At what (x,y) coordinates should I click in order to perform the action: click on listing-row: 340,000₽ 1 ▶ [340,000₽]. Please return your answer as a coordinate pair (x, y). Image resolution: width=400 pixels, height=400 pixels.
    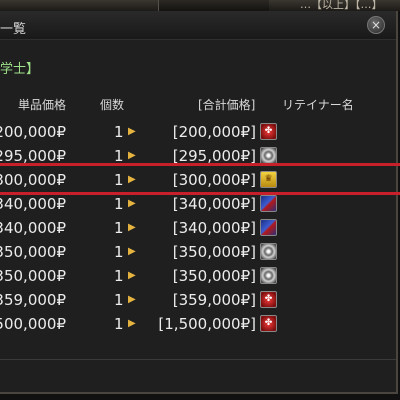
    Looking at the image, I should click on (198, 228).